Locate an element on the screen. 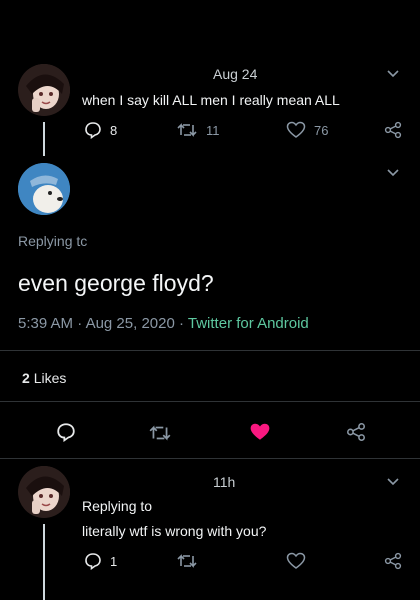 The height and width of the screenshot is (600, 420). tweet-date: Aug 25, 2020 is located at coordinates (130, 323).